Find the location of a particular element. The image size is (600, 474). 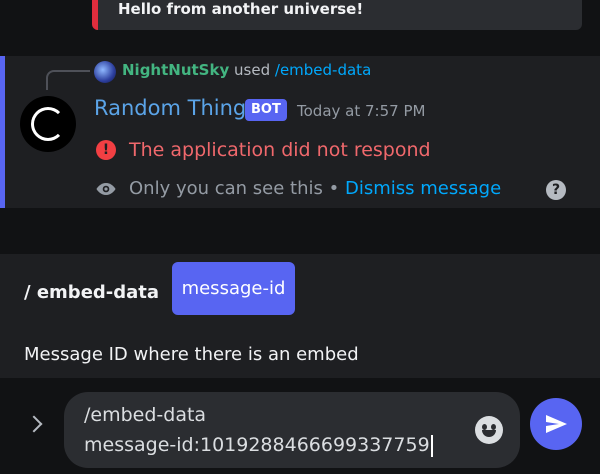

chevron-right-icon is located at coordinates (34, 424).